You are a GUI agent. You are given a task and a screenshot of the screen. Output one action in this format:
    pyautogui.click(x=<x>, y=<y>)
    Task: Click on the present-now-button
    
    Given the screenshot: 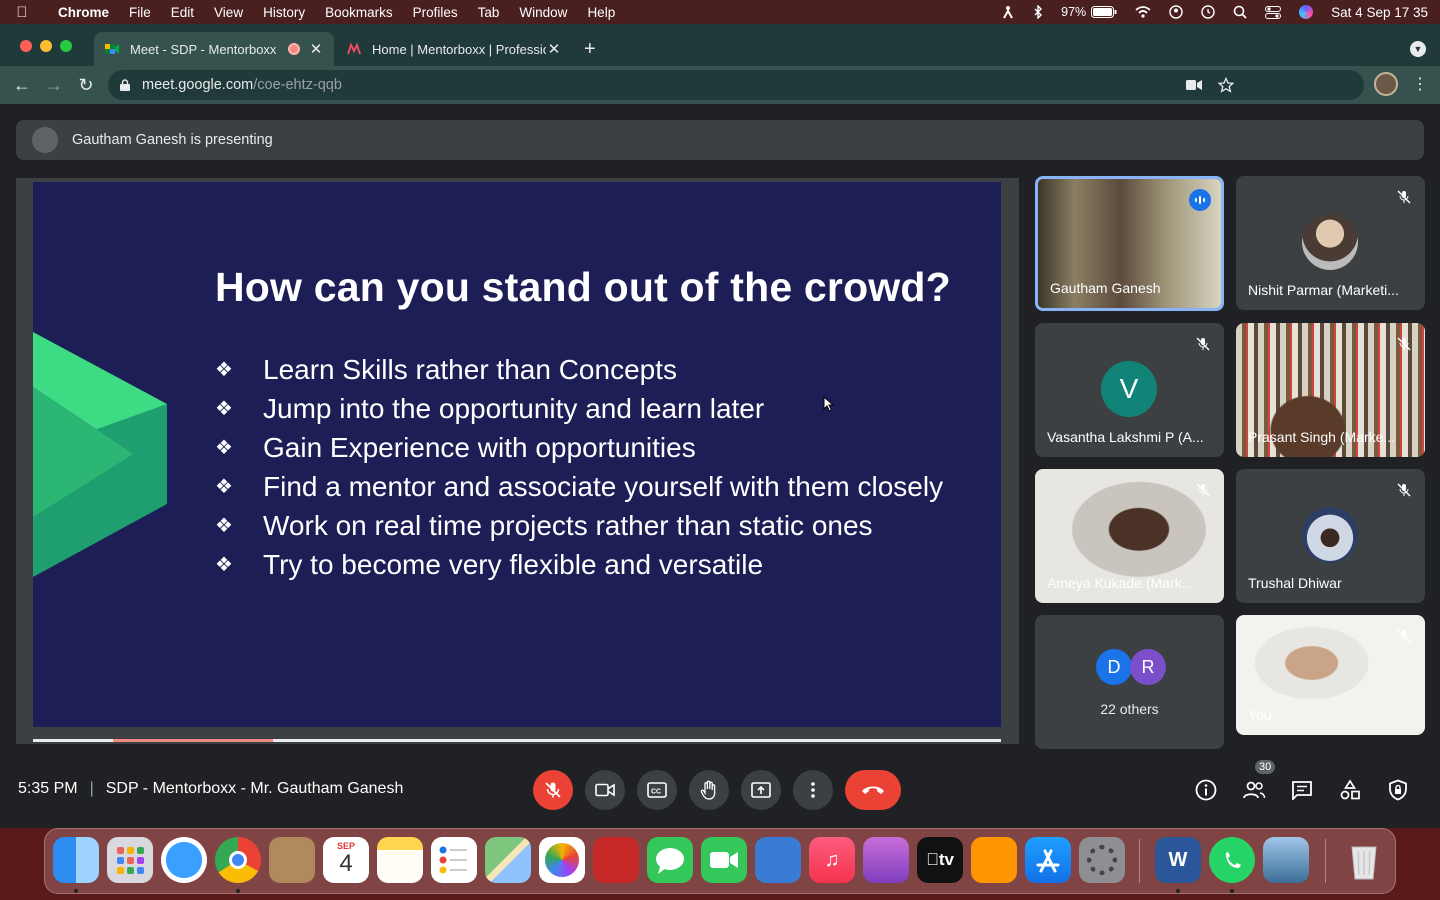 What is the action you would take?
    pyautogui.click(x=761, y=790)
    